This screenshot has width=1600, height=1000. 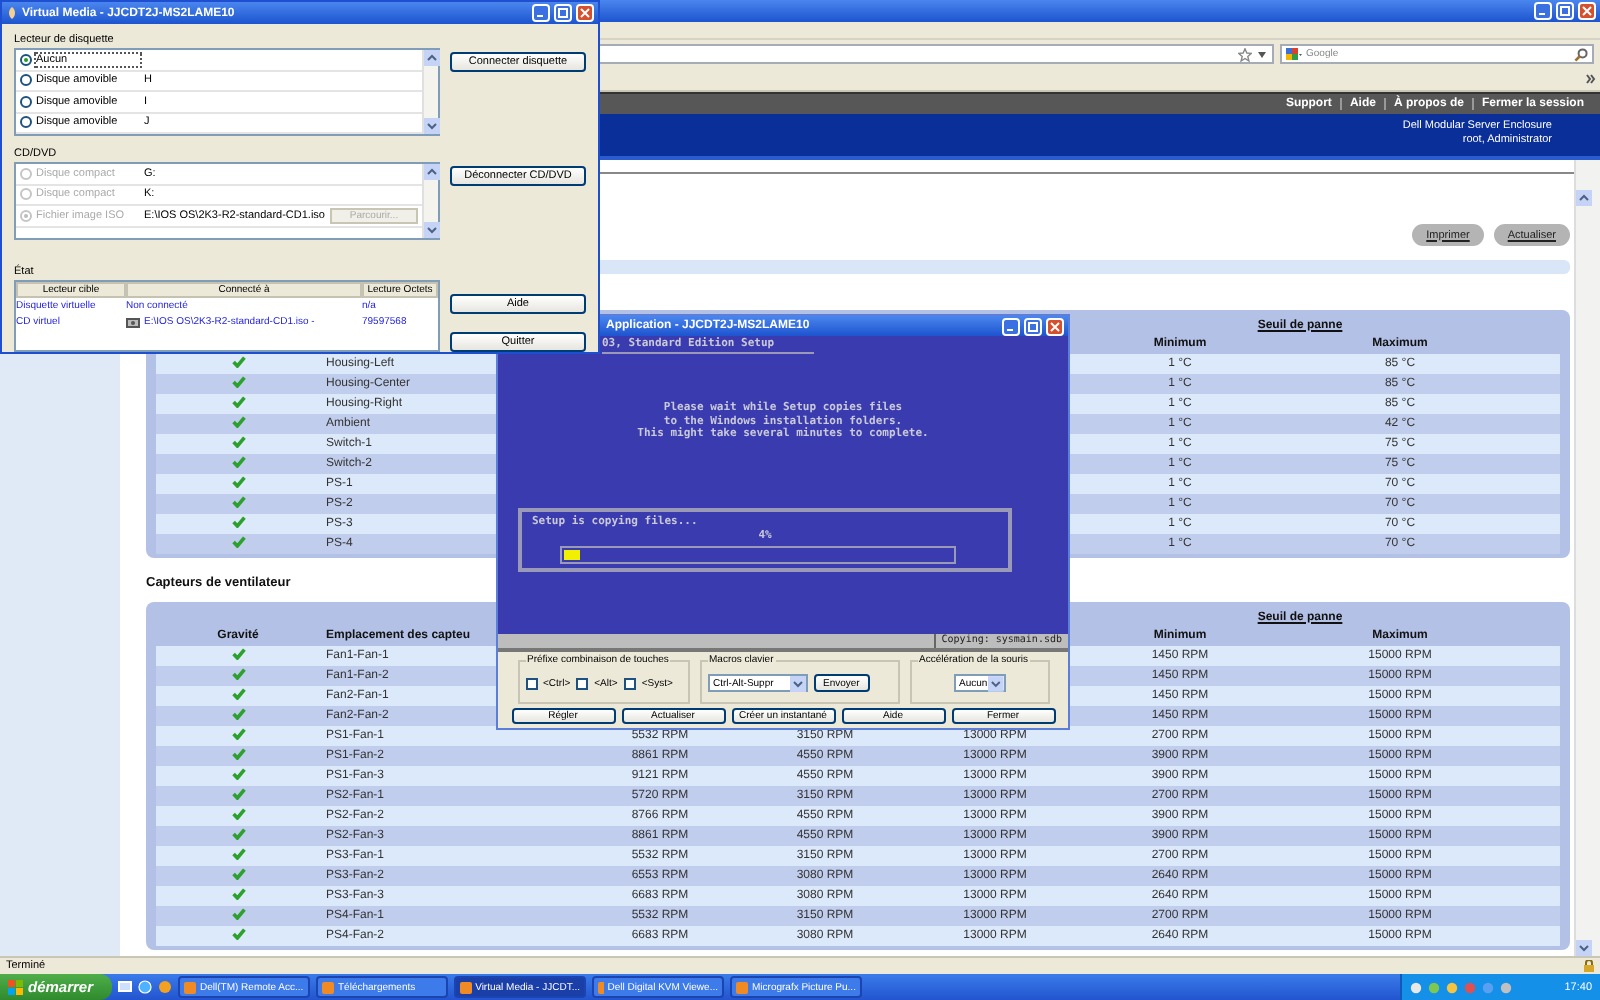 I want to click on star-icon, so click(x=1245, y=54).